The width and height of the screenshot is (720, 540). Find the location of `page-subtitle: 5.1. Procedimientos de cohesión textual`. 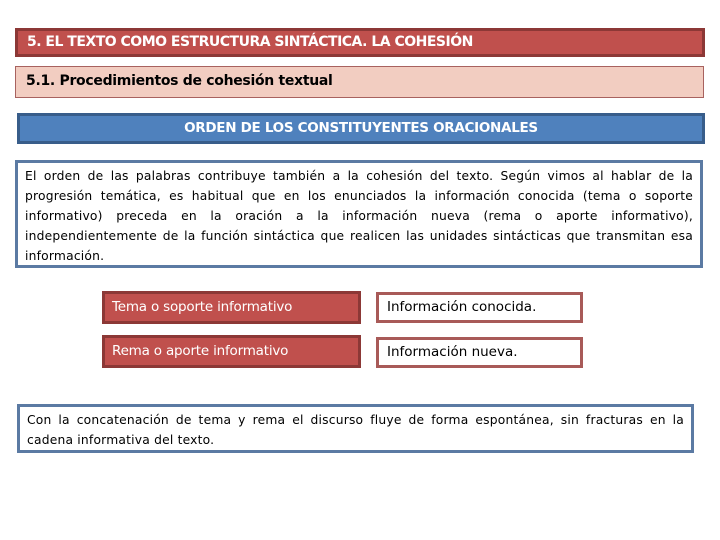

page-subtitle: 5.1. Procedimientos de cohesión textual is located at coordinates (359, 82).